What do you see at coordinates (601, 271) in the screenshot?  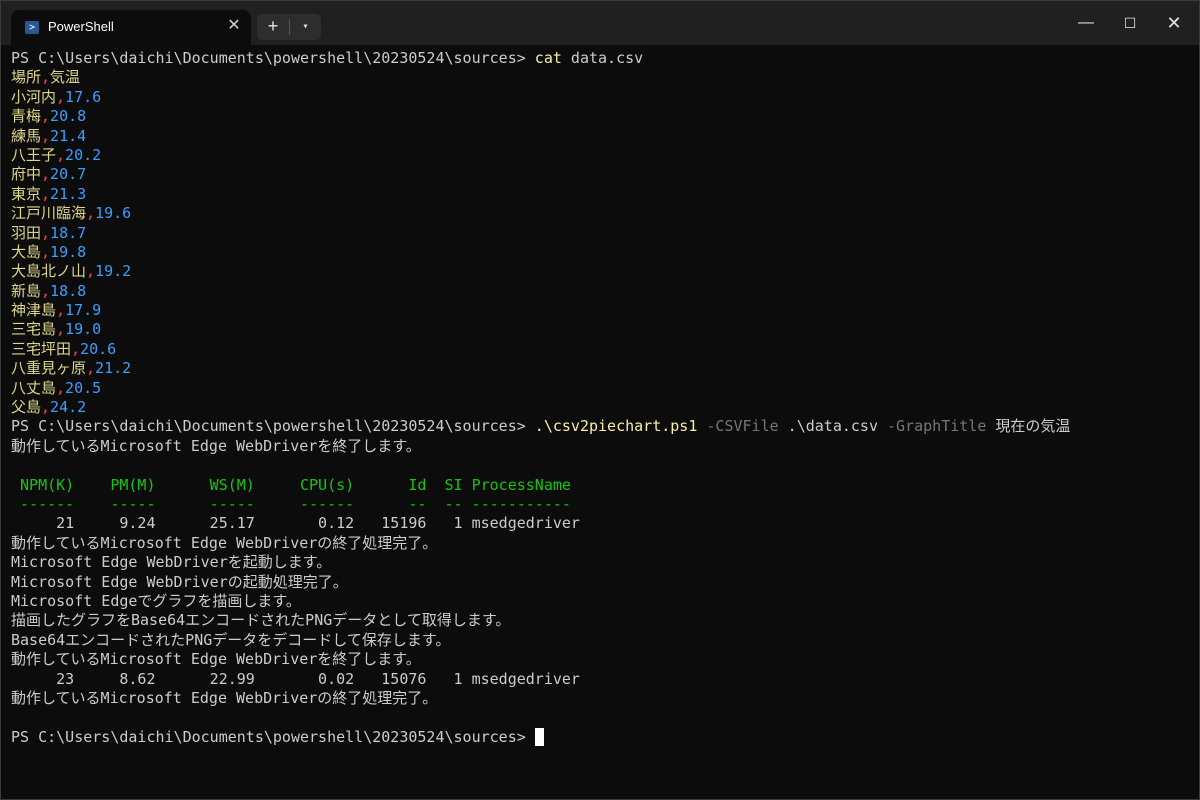 I see `csv-row: 大島北ノ山,19.2` at bounding box center [601, 271].